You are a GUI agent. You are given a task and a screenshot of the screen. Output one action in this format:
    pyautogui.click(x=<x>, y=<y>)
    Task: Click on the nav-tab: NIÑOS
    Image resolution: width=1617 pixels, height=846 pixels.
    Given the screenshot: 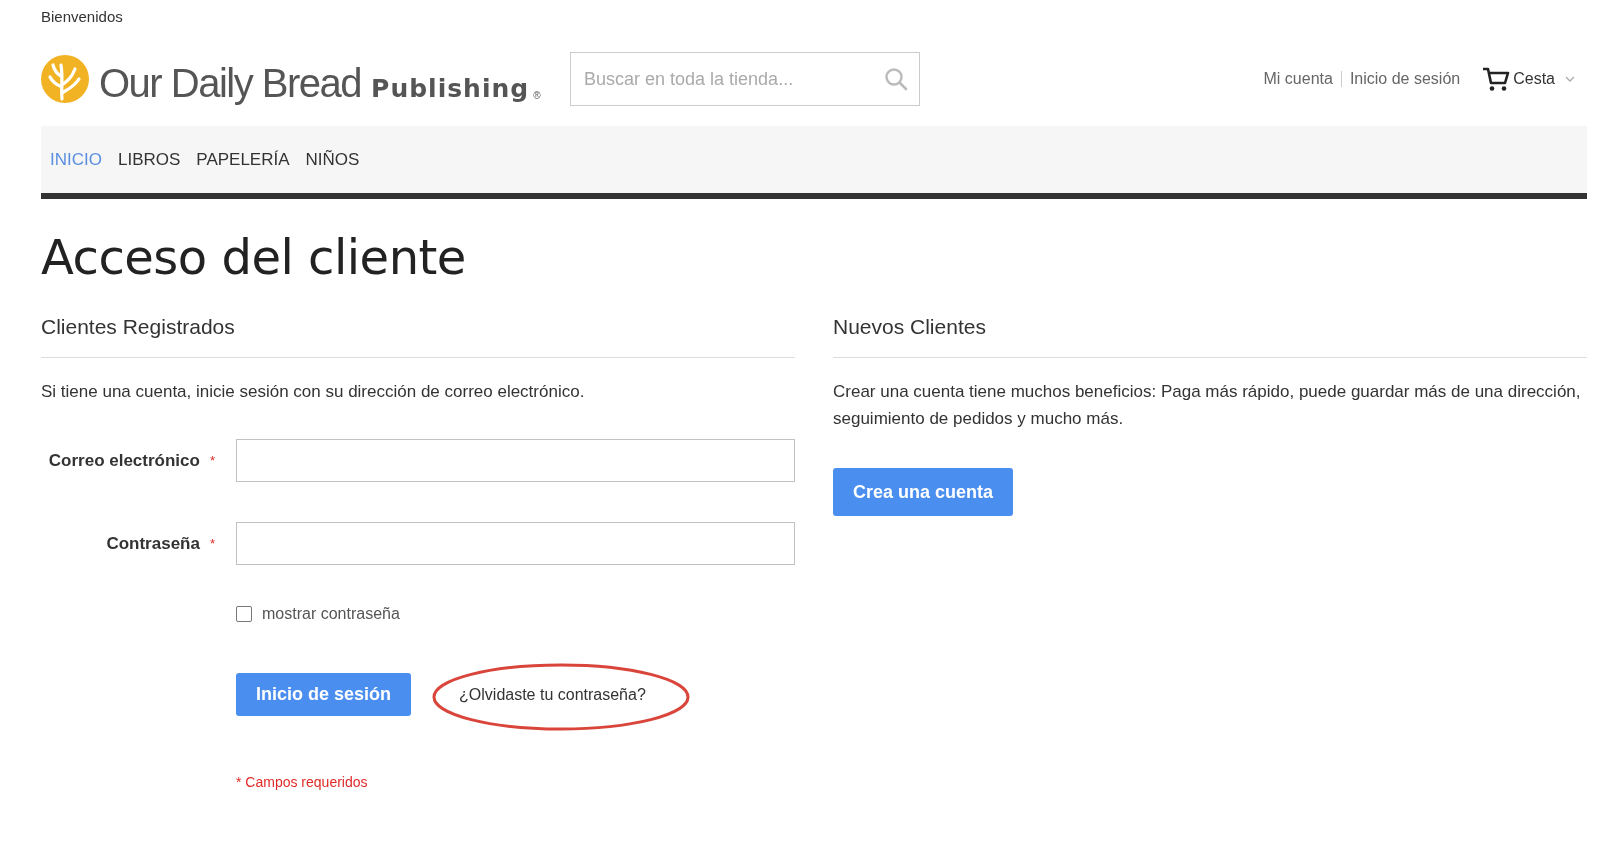 What is the action you would take?
    pyautogui.click(x=332, y=159)
    